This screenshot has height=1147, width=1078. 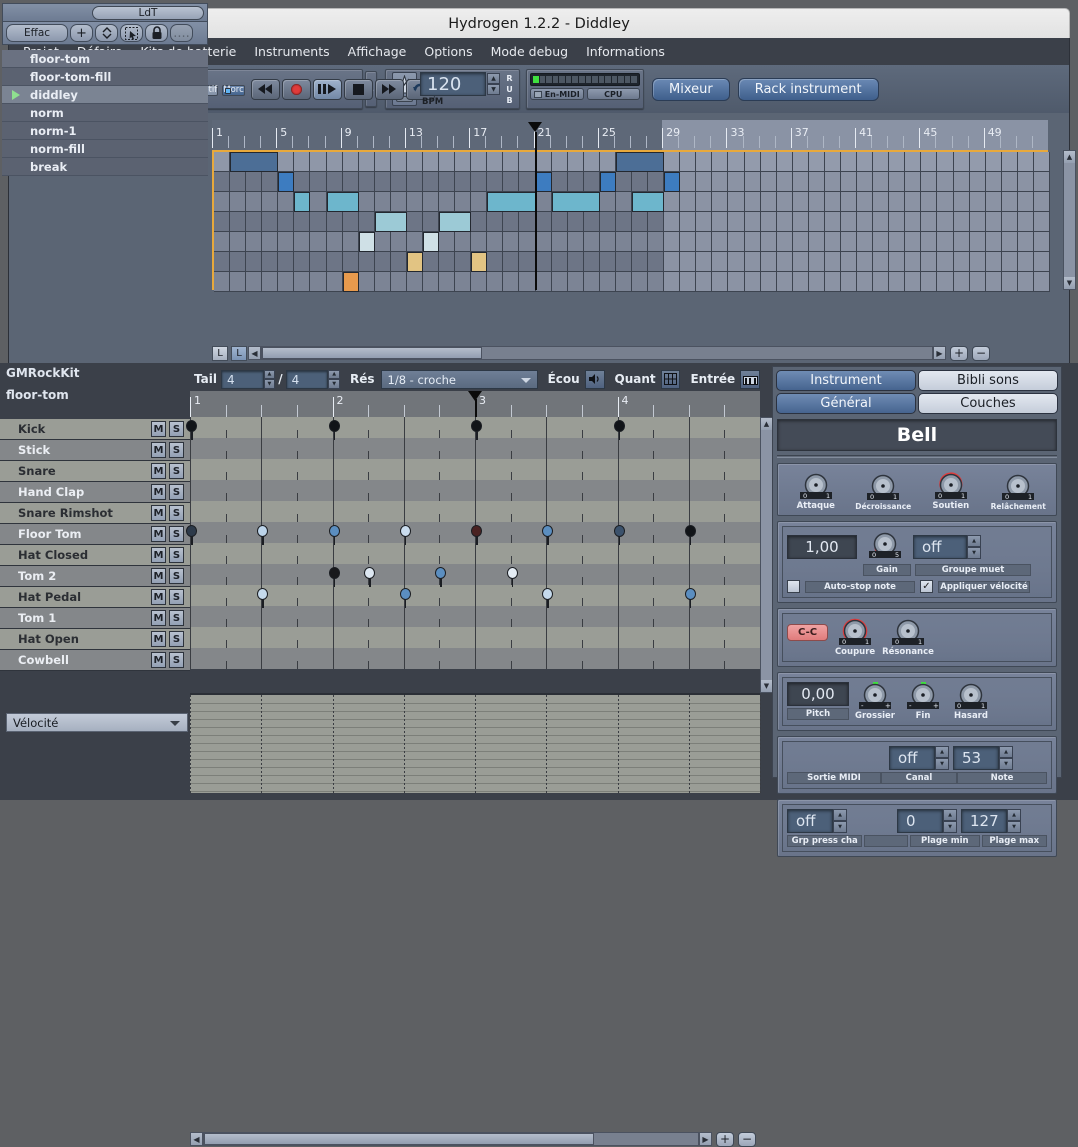 I want to click on pattern-row-0: floor-tom, so click(x=105, y=59).